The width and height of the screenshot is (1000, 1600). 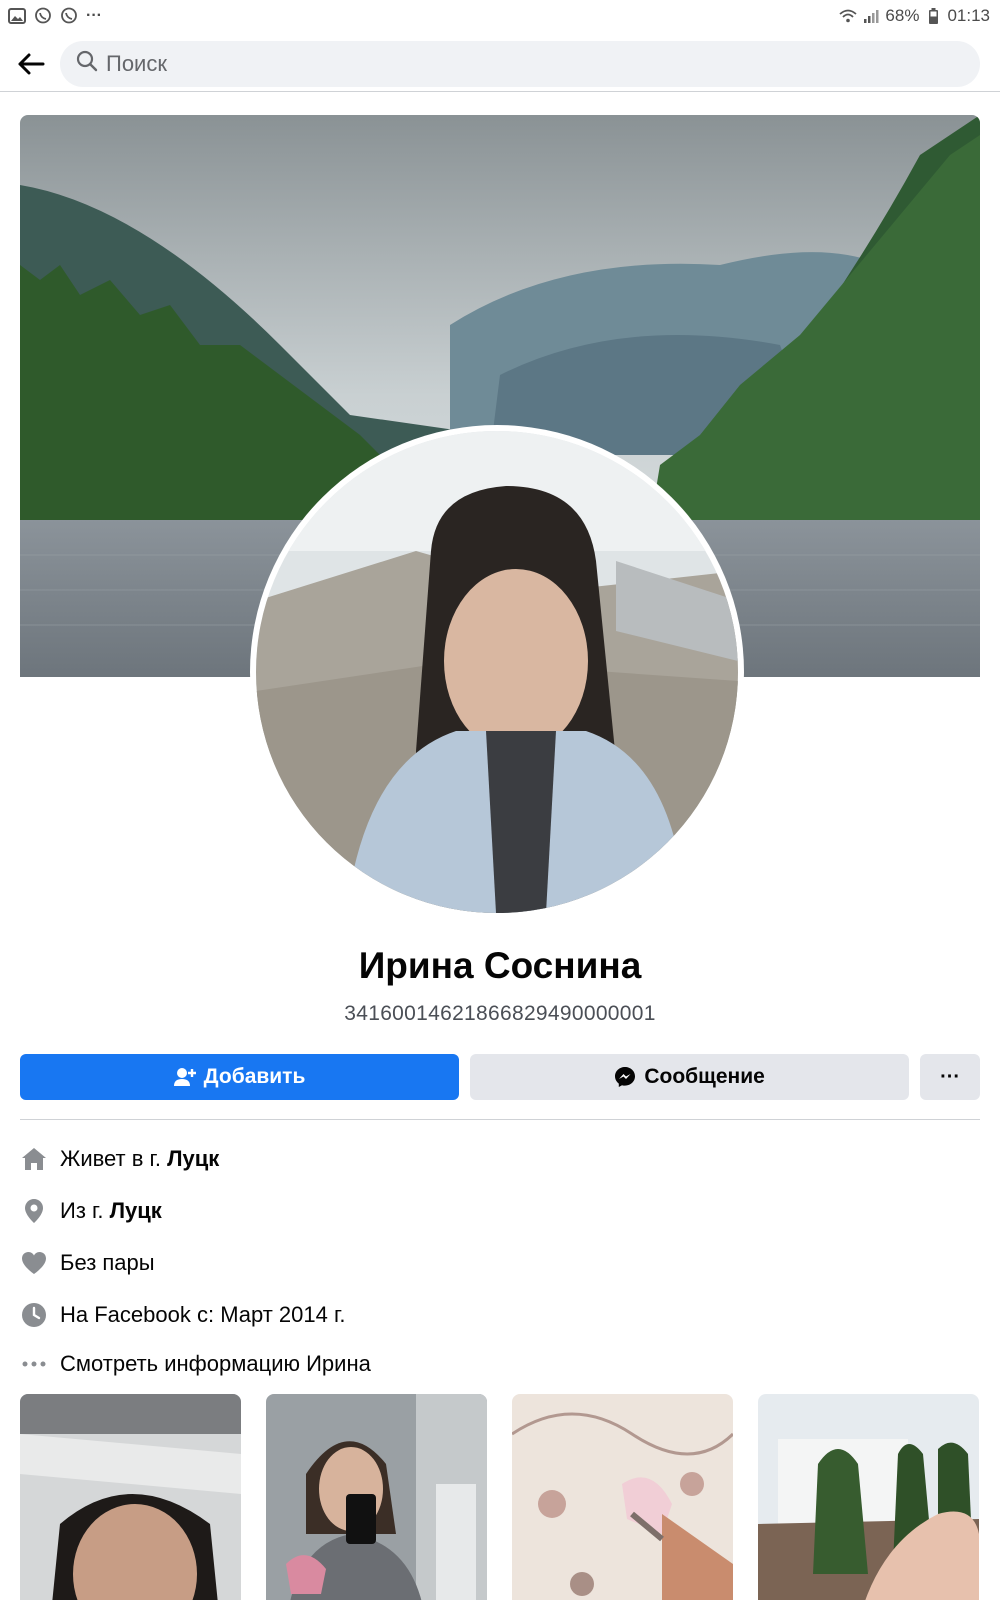 I want to click on lives-in-prefix: Живет в г., so click(x=114, y=1158).